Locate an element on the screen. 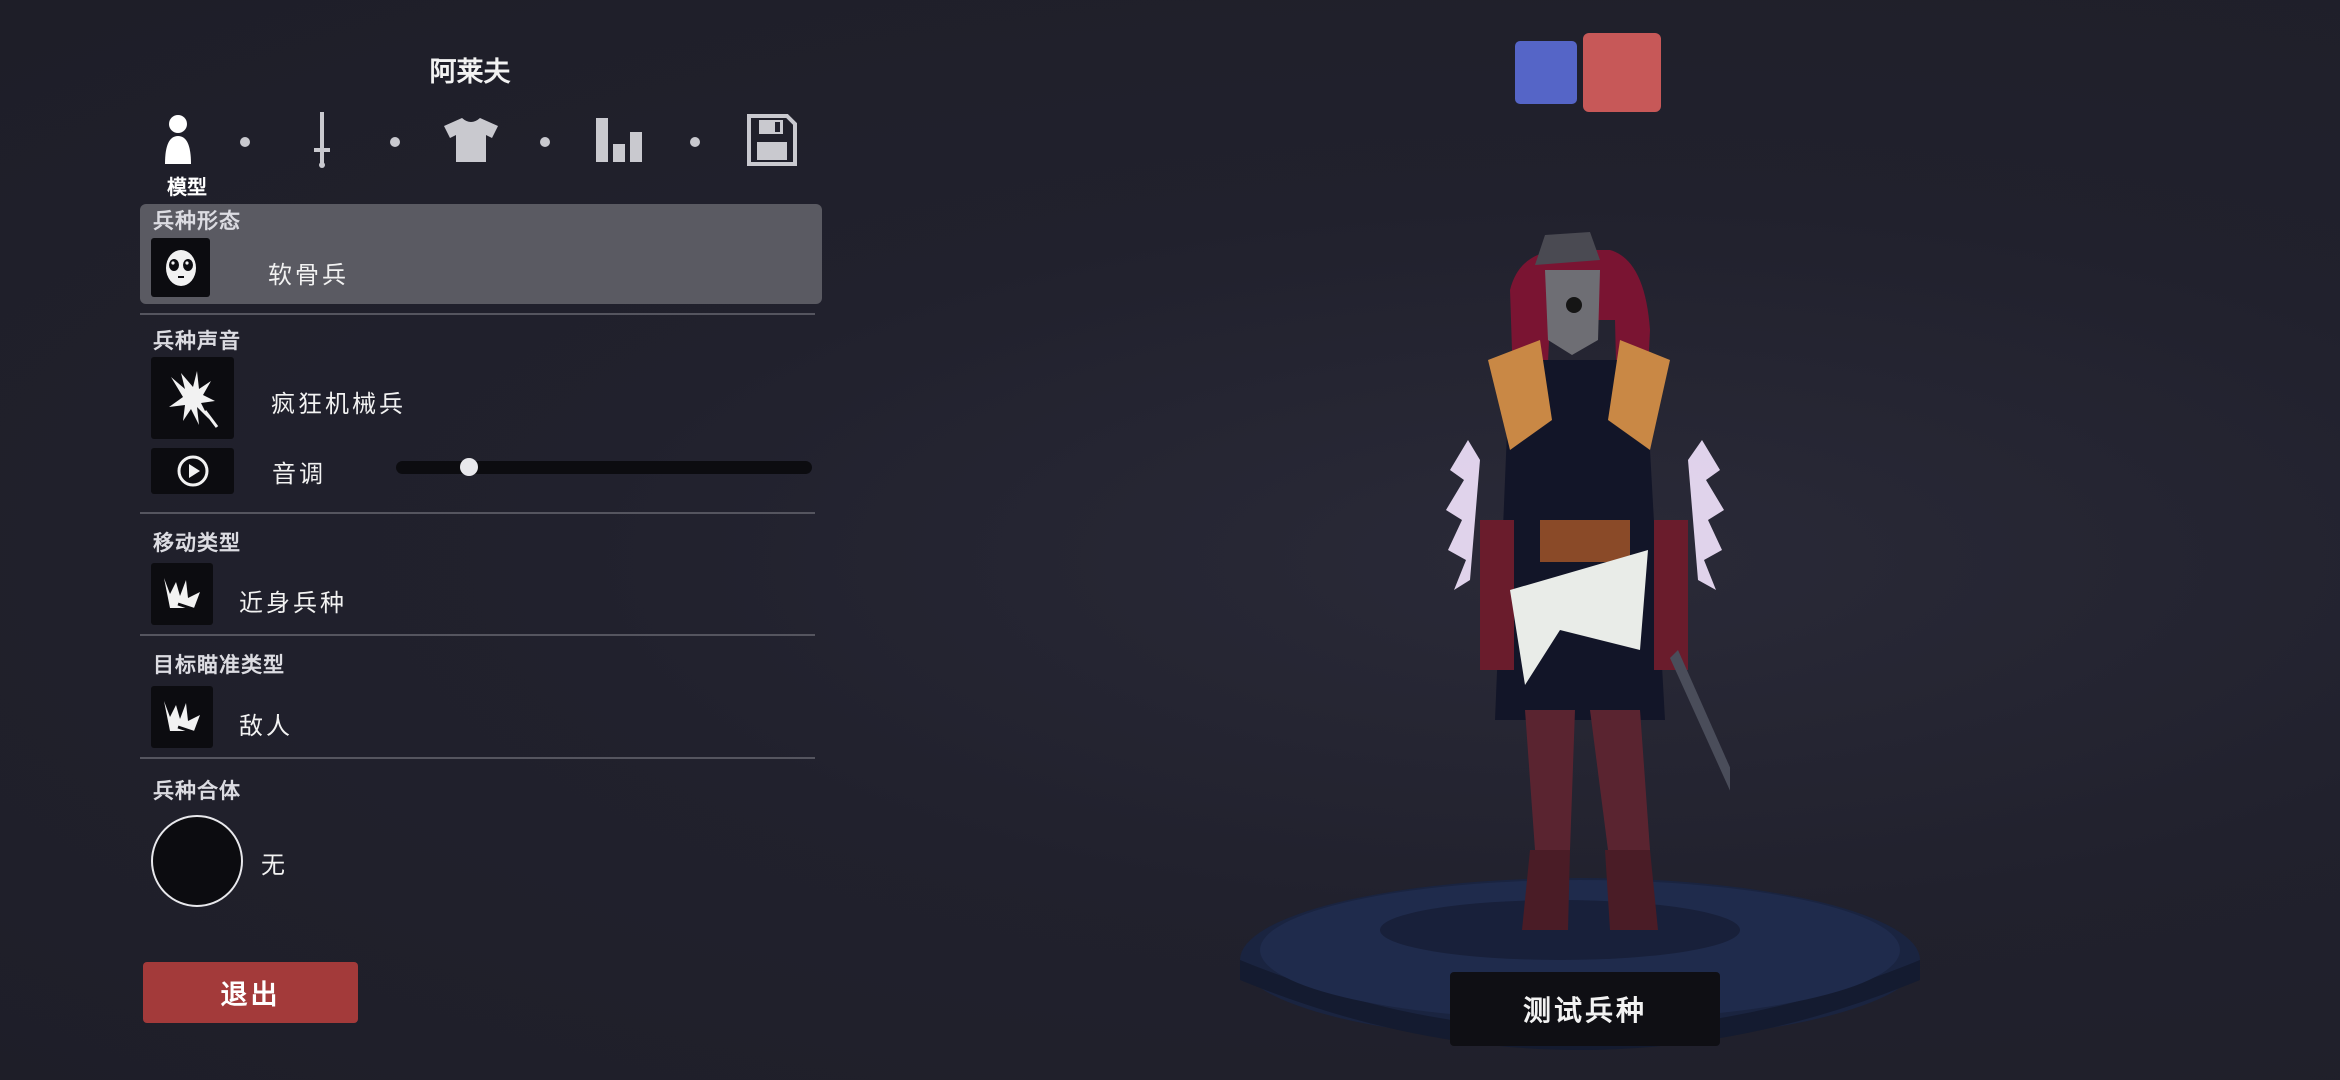 The image size is (2340, 1080). movement-select-button is located at coordinates (182, 594).